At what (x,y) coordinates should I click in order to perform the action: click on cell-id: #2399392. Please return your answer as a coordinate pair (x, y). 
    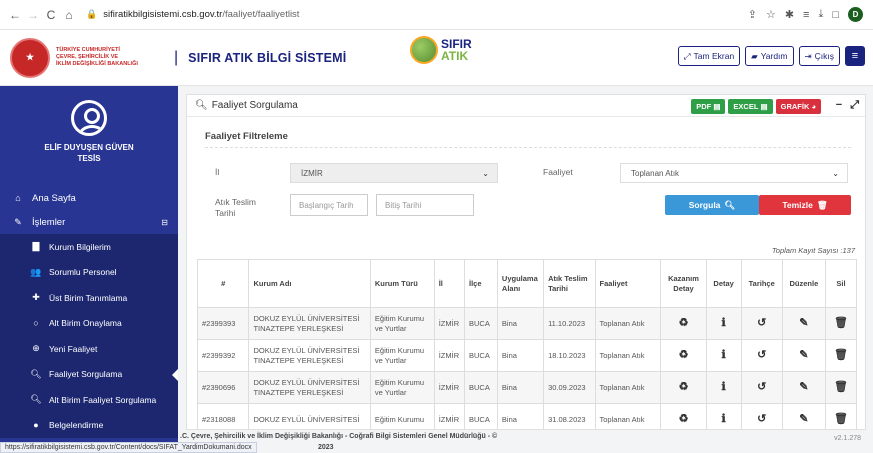
    Looking at the image, I should click on (223, 355).